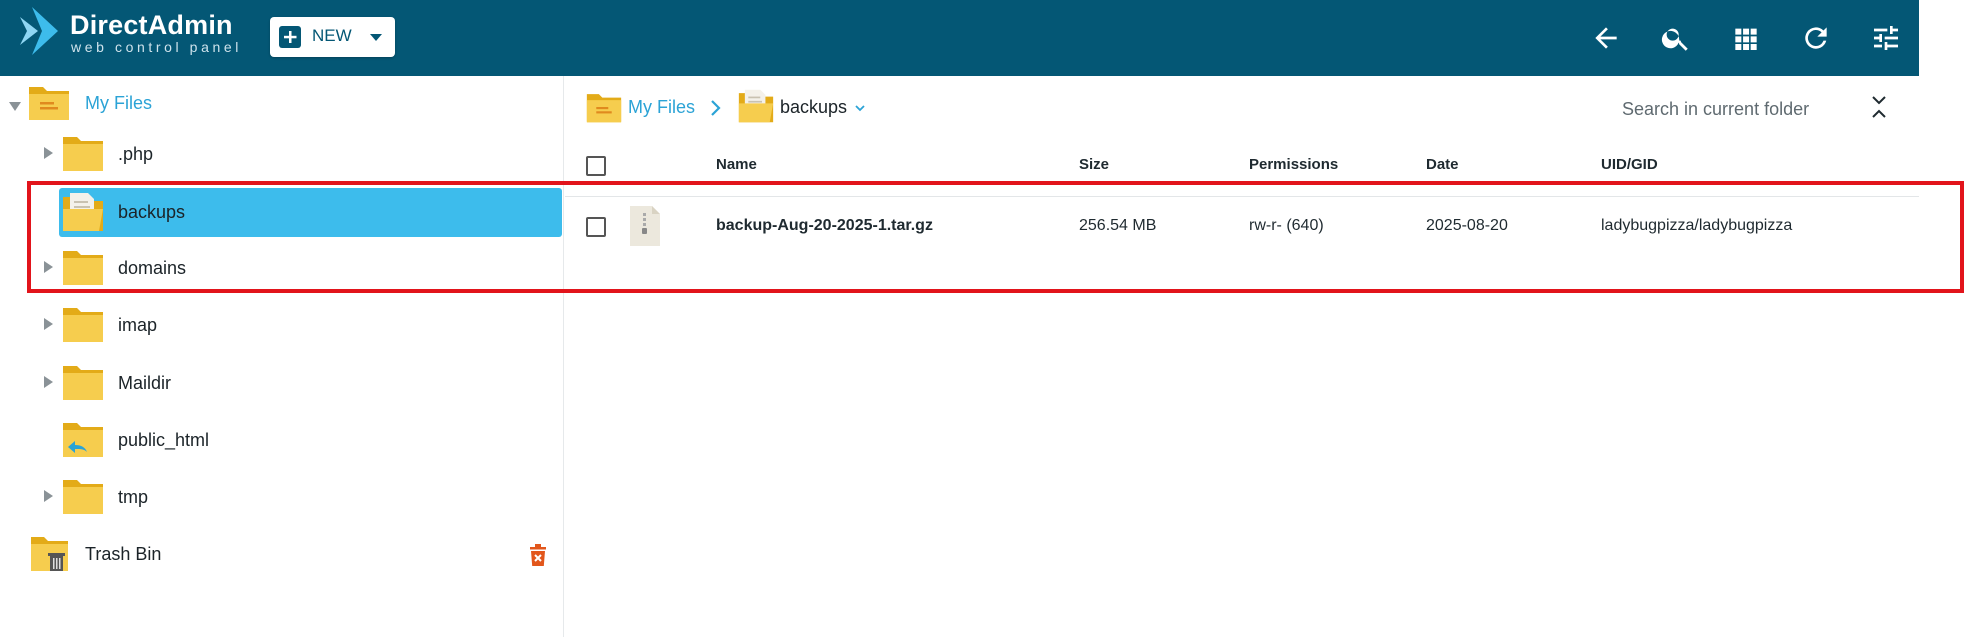 Image resolution: width=1969 pixels, height=637 pixels. What do you see at coordinates (152, 212) in the screenshot?
I see `tree-item-label: backups` at bounding box center [152, 212].